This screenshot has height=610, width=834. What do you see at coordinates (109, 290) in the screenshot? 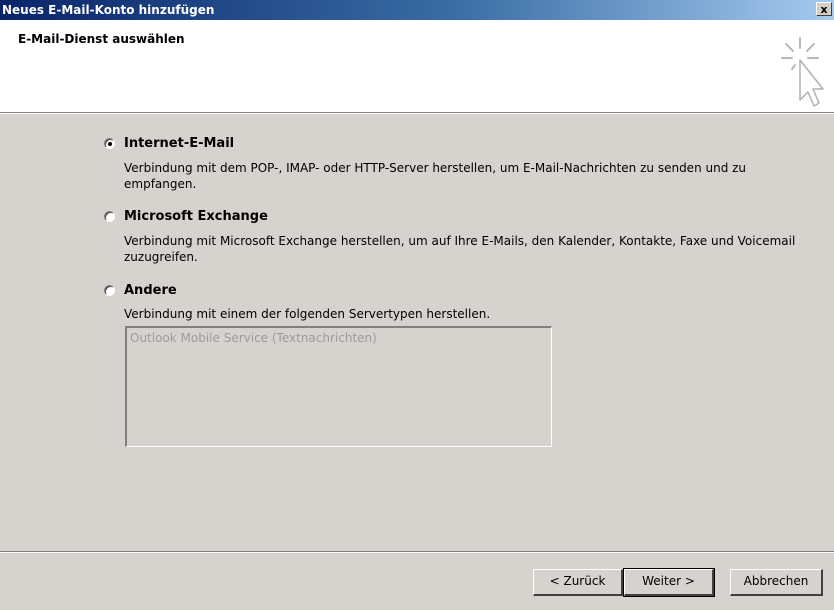
I see `andere-radio` at bounding box center [109, 290].